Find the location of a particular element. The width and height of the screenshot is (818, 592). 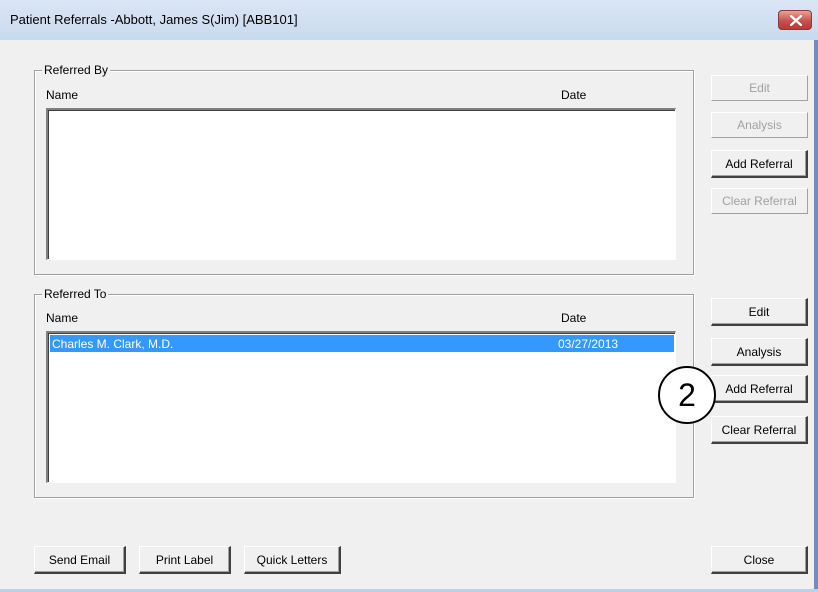

referred-by-edit-button: Edit is located at coordinates (759, 88).